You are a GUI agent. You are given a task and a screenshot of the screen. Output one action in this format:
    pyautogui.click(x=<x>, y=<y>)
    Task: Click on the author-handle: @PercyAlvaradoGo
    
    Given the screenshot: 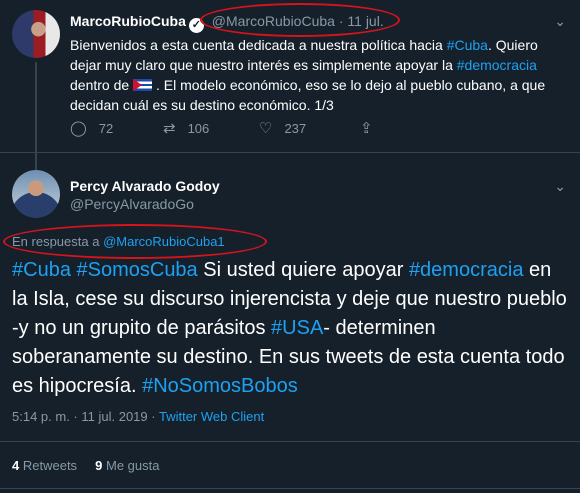 What is the action you would take?
    pyautogui.click(x=132, y=204)
    